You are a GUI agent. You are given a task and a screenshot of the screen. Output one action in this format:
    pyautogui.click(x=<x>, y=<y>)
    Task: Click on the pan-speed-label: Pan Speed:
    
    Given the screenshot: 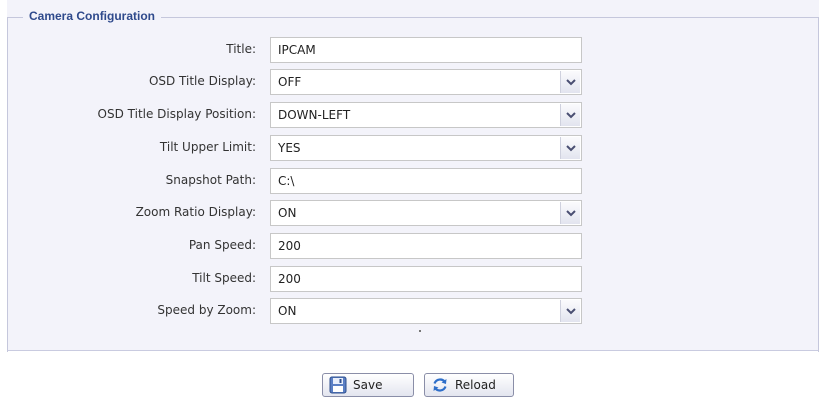 What is the action you would take?
    pyautogui.click(x=222, y=245)
    